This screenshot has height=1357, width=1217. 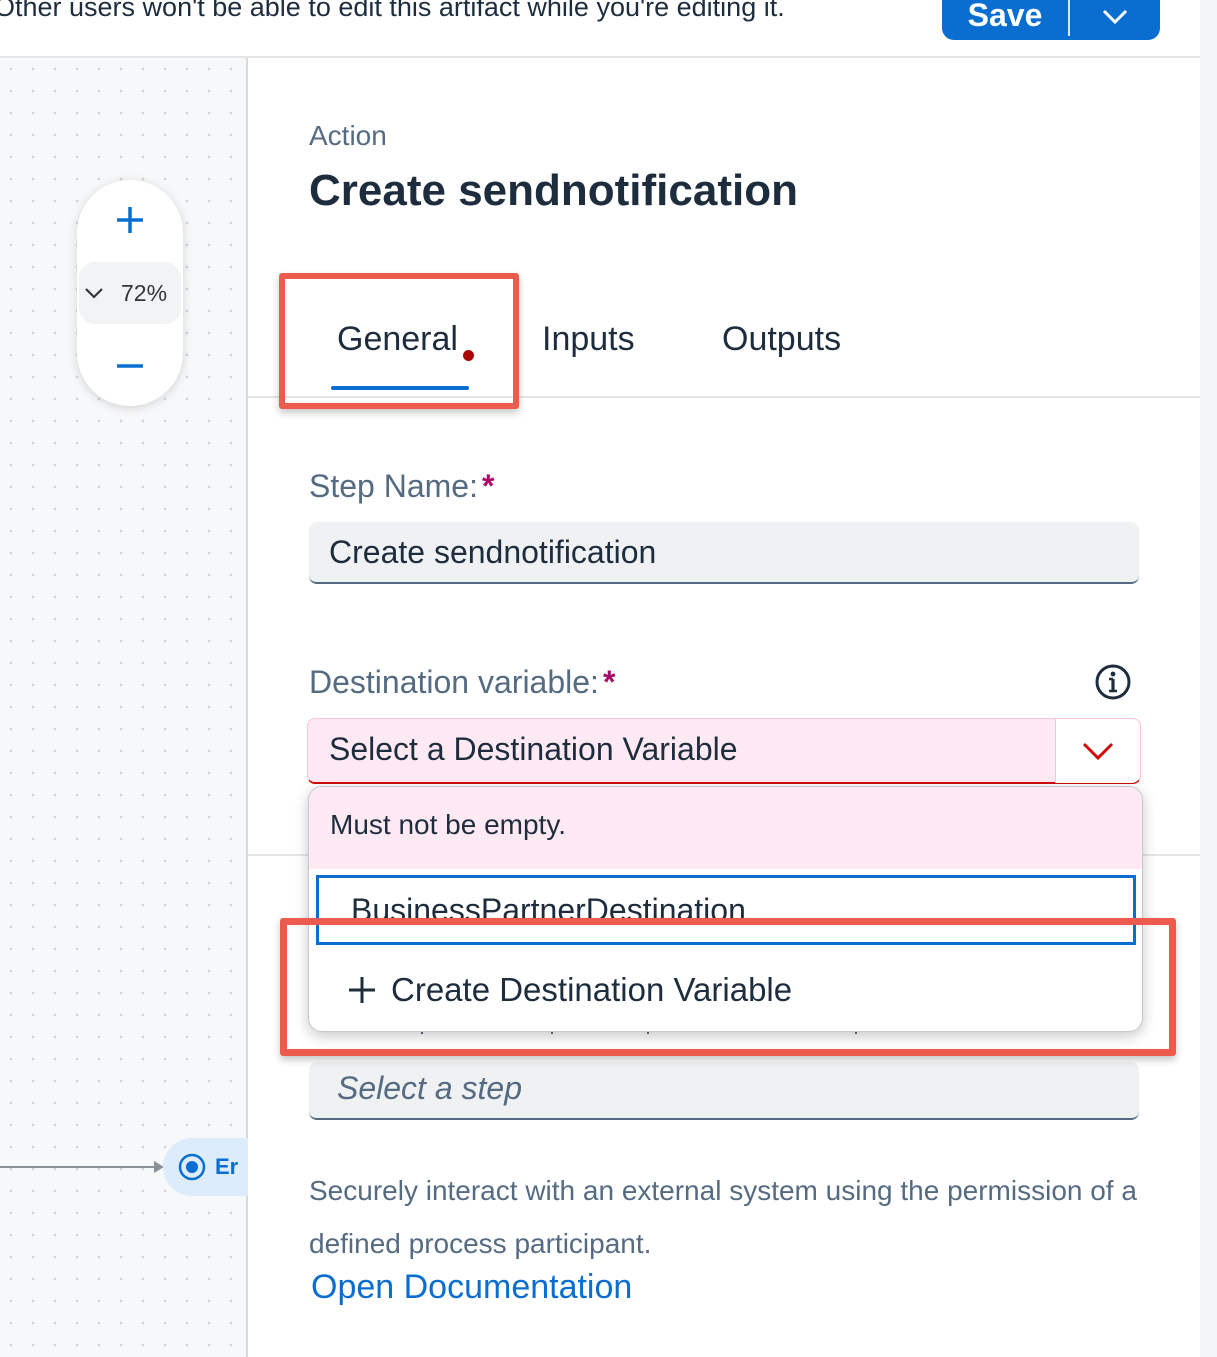 I want to click on minus-icon, so click(x=130, y=366).